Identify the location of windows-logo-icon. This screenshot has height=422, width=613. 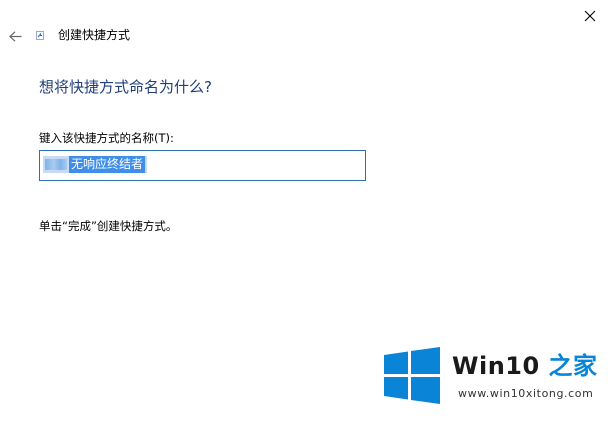
(412, 375).